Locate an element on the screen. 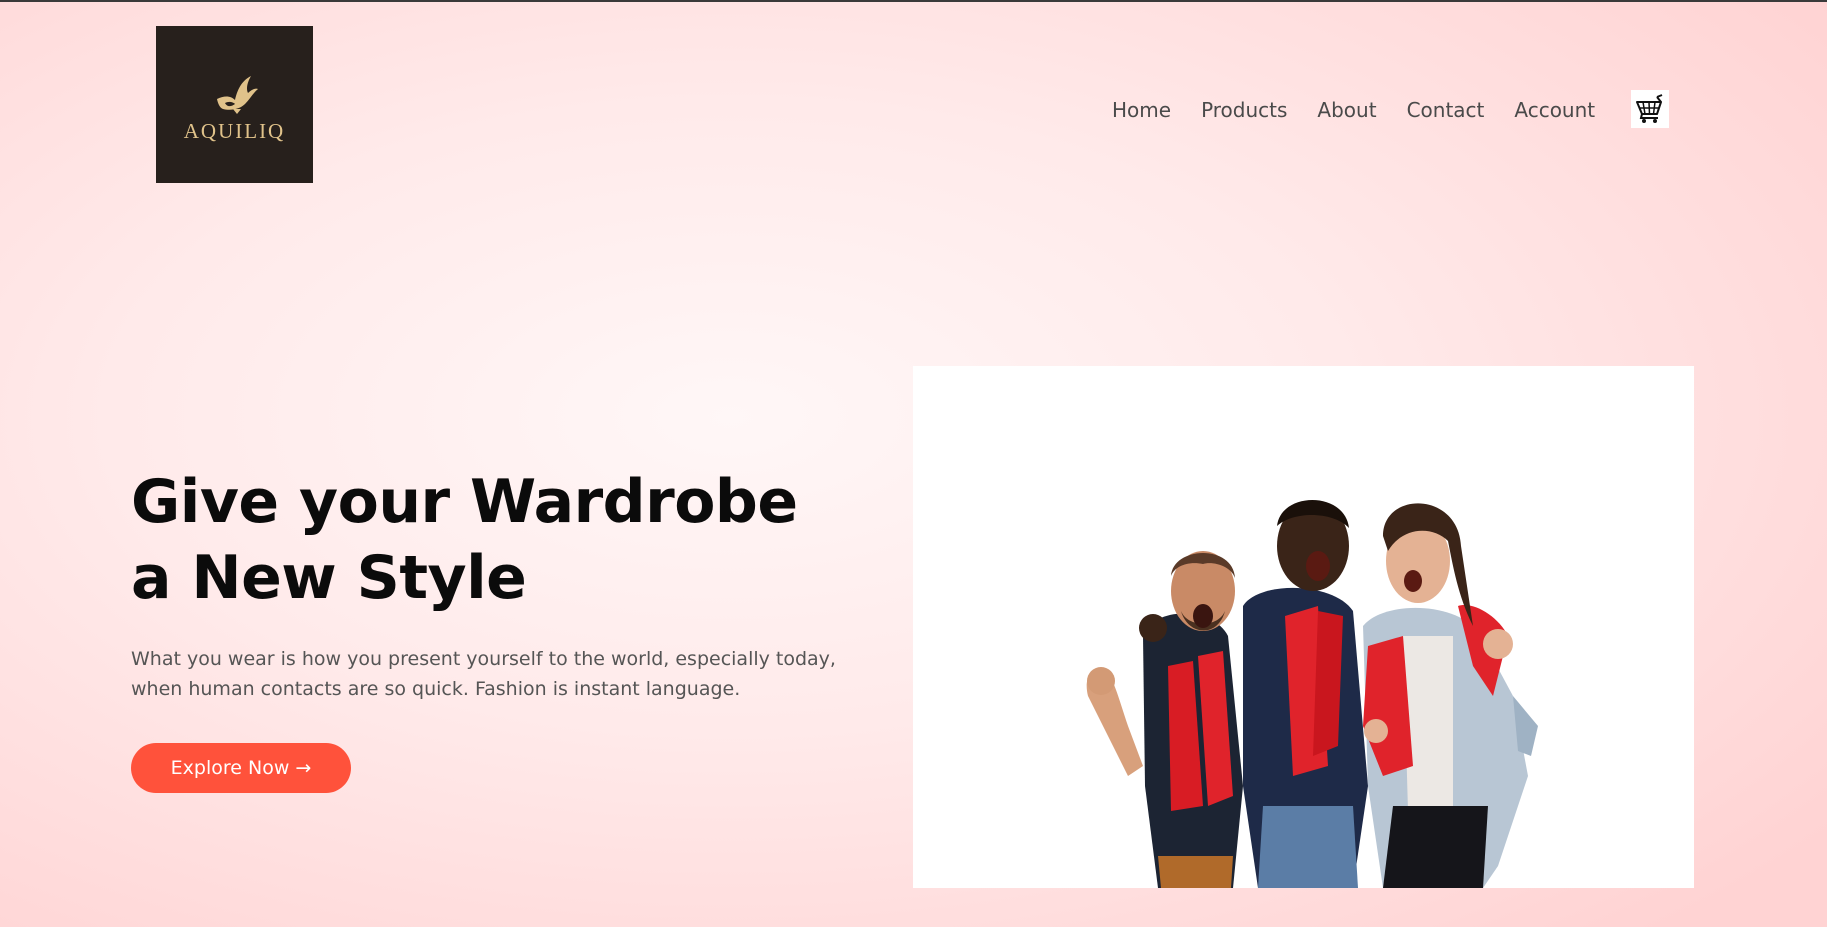 The width and height of the screenshot is (1827, 927). brand-logo: AQUILIQ is located at coordinates (234, 104).